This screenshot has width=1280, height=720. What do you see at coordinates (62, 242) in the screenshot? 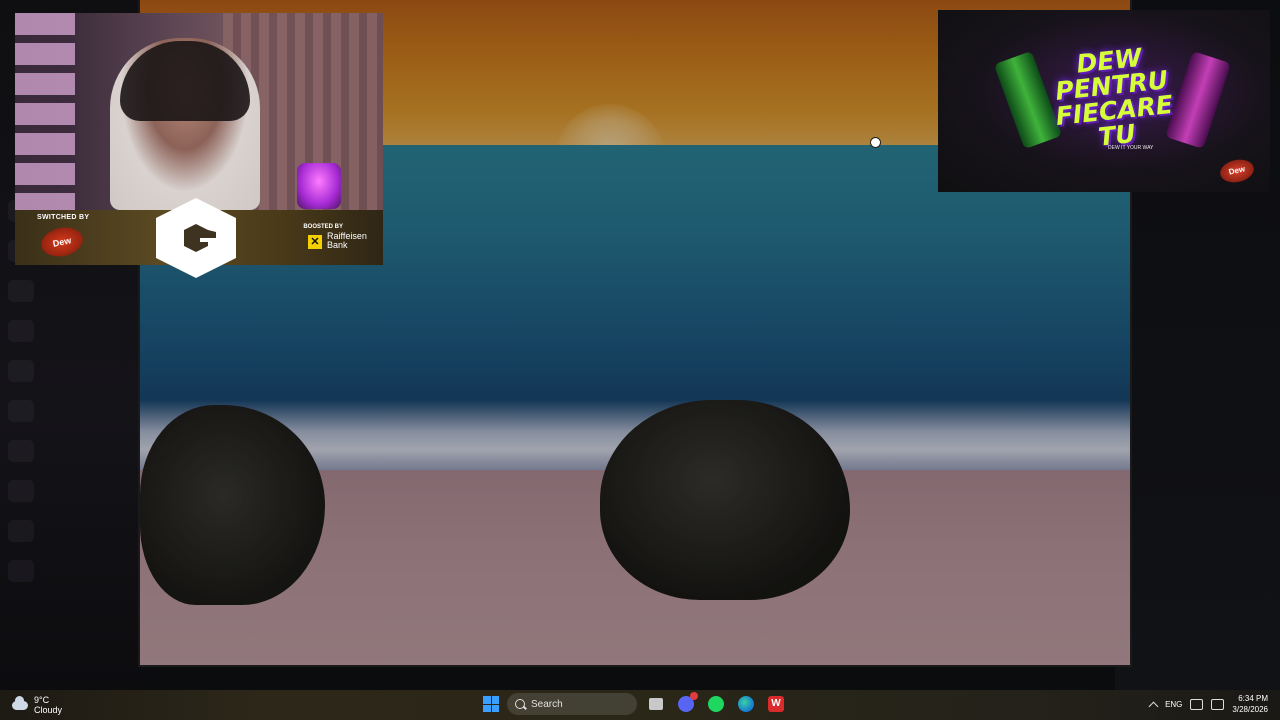
I see `dew-logo-icon: Dew` at bounding box center [62, 242].